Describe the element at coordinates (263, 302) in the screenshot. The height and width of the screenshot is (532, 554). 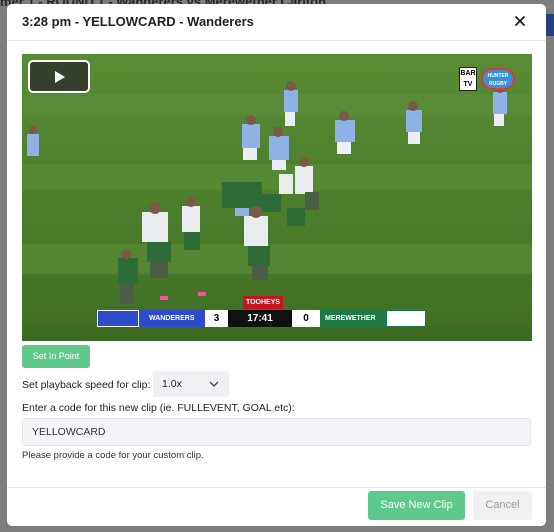
I see `scoreboard-sponsor: TOOHEYS` at that location.